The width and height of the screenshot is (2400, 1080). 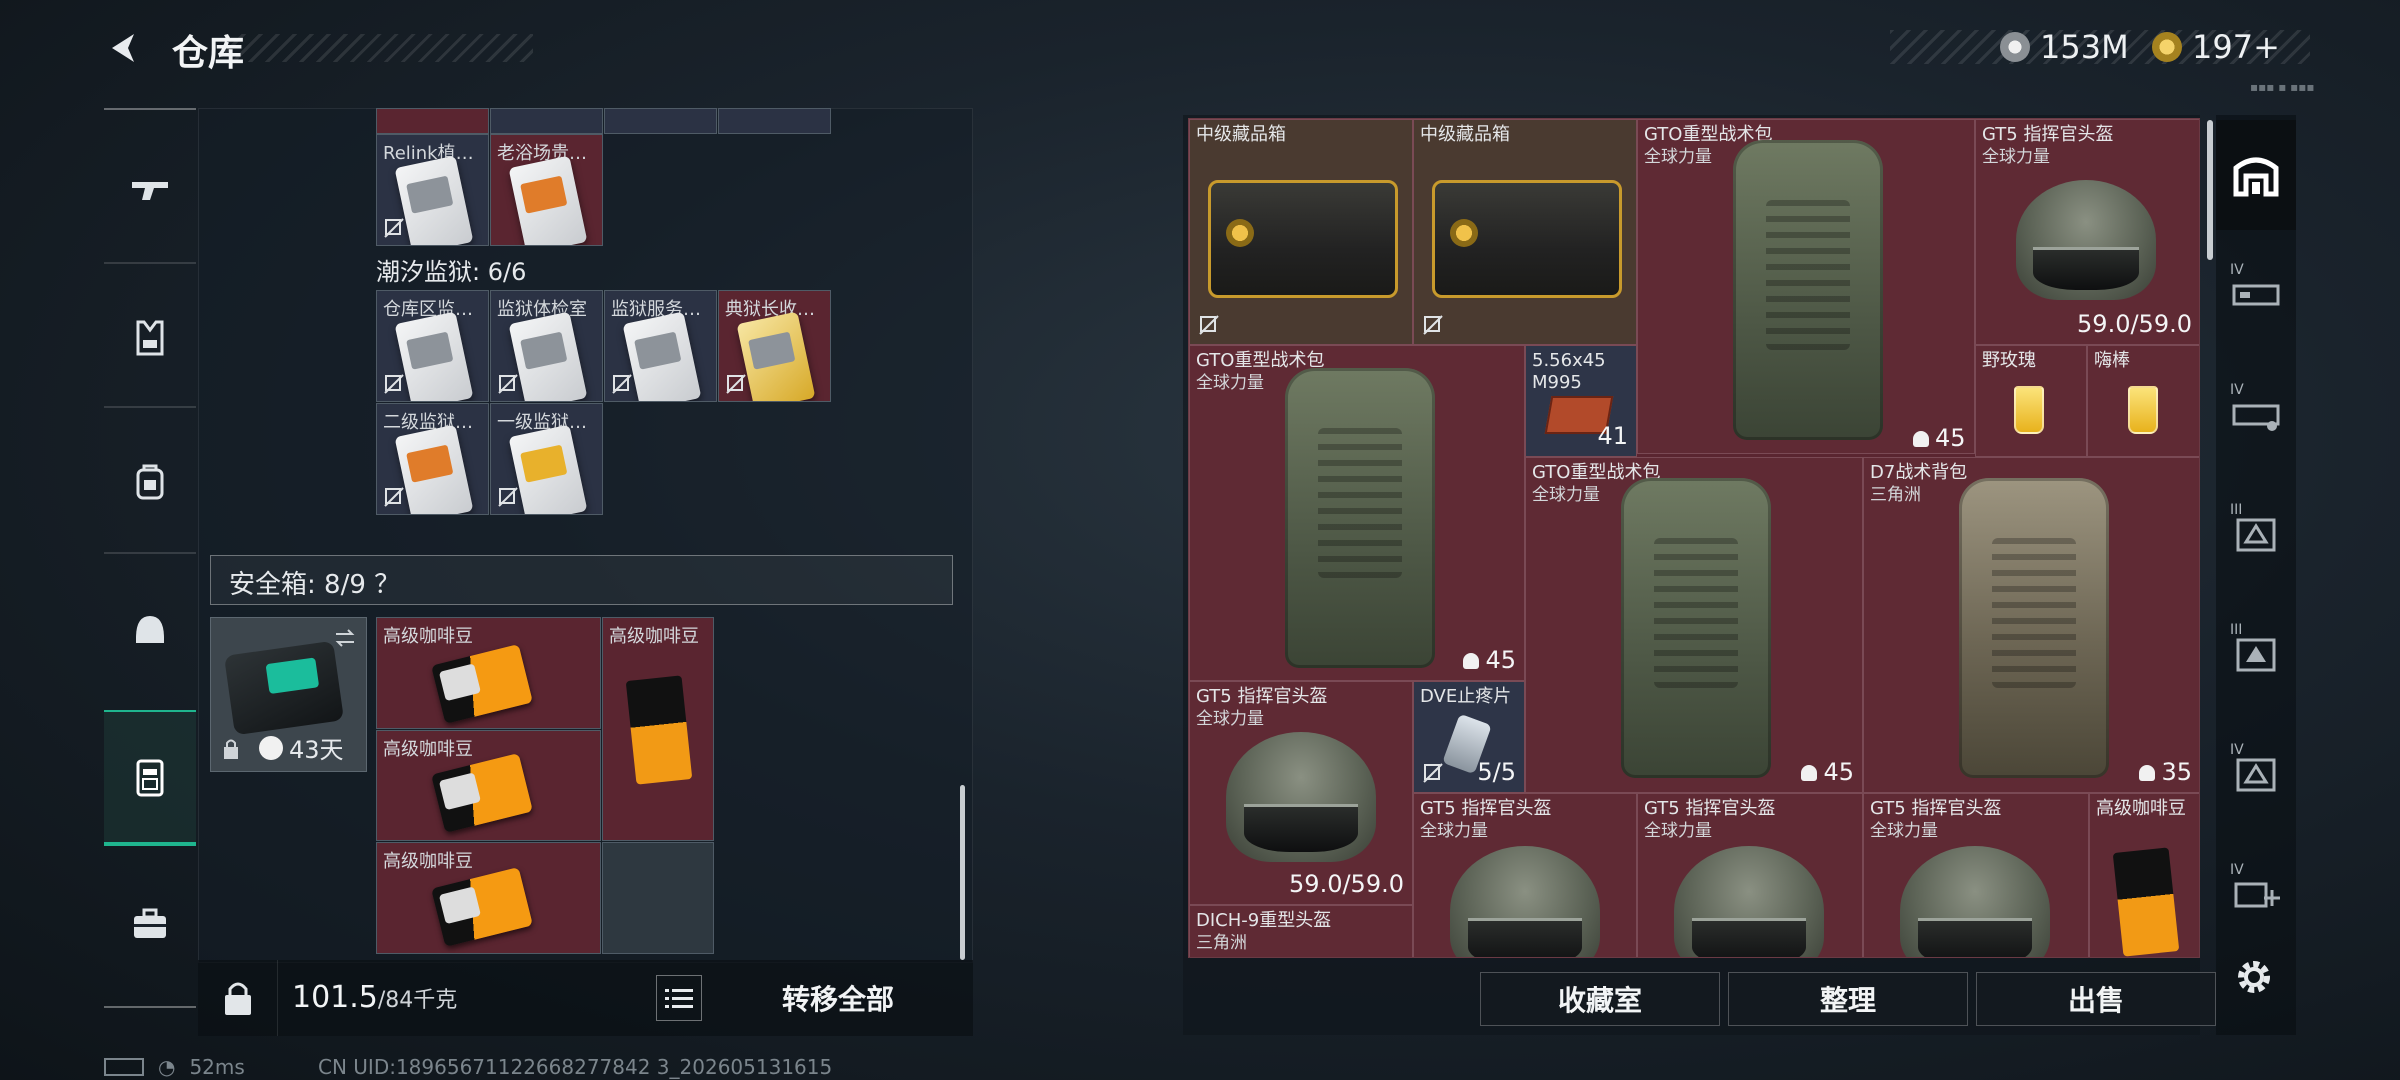 What do you see at coordinates (150, 630) in the screenshot?
I see `nav-helmet` at bounding box center [150, 630].